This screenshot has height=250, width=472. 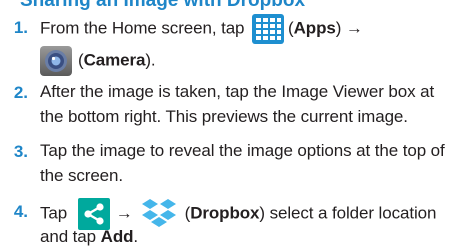 What do you see at coordinates (354, 28) in the screenshot?
I see `arrow-1: →` at bounding box center [354, 28].